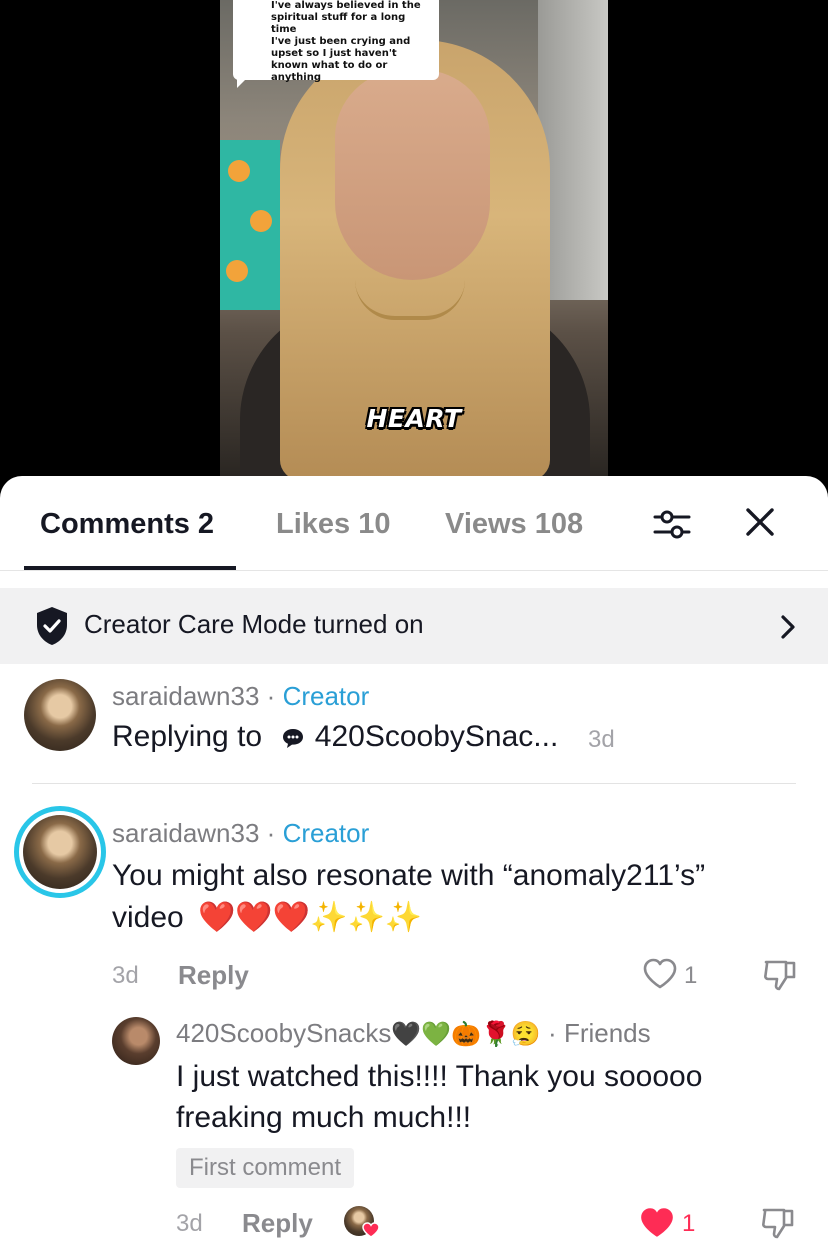  Describe the element at coordinates (254, 624) in the screenshot. I see `creator-care-mode-label: Creator Care Mode turned on` at that location.